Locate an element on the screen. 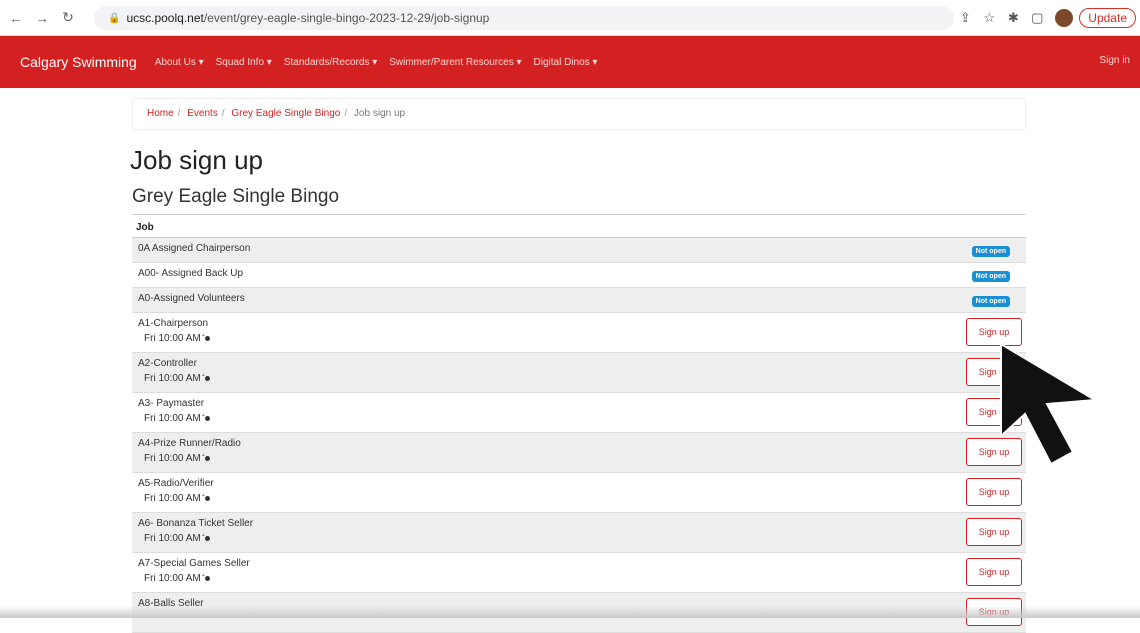 The width and height of the screenshot is (1140, 633). breadcrumb-current: Job sign up is located at coordinates (379, 113).